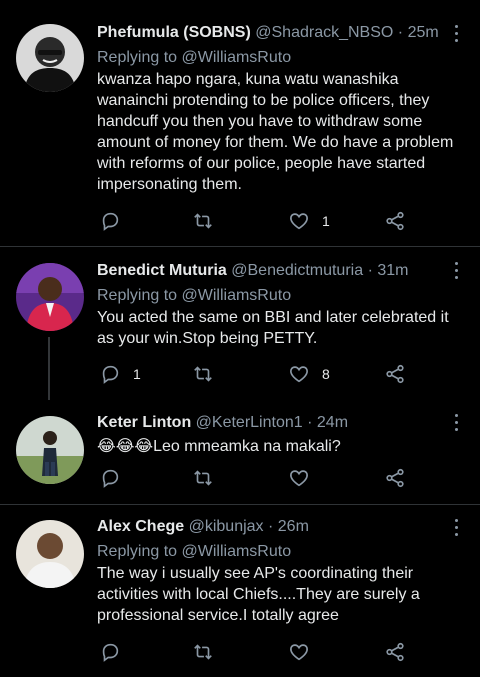  What do you see at coordinates (137, 374) in the screenshot?
I see `reply-count: 1` at bounding box center [137, 374].